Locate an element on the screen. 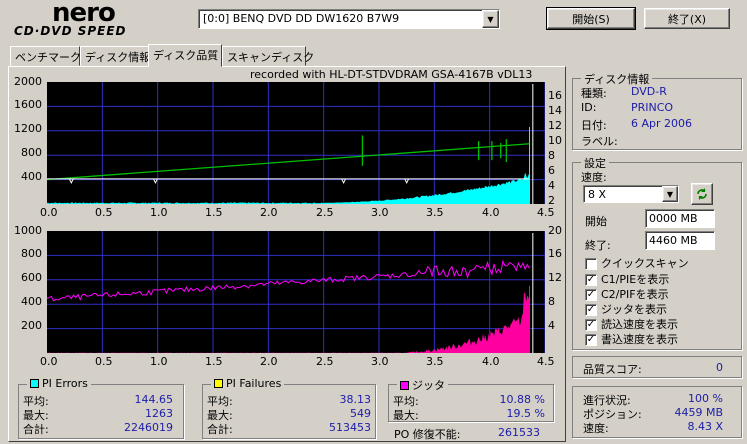 The image size is (747, 444). jitter-group: ジッタ 平均: 10.88 % 最大: 19.5 % is located at coordinates (471, 399).